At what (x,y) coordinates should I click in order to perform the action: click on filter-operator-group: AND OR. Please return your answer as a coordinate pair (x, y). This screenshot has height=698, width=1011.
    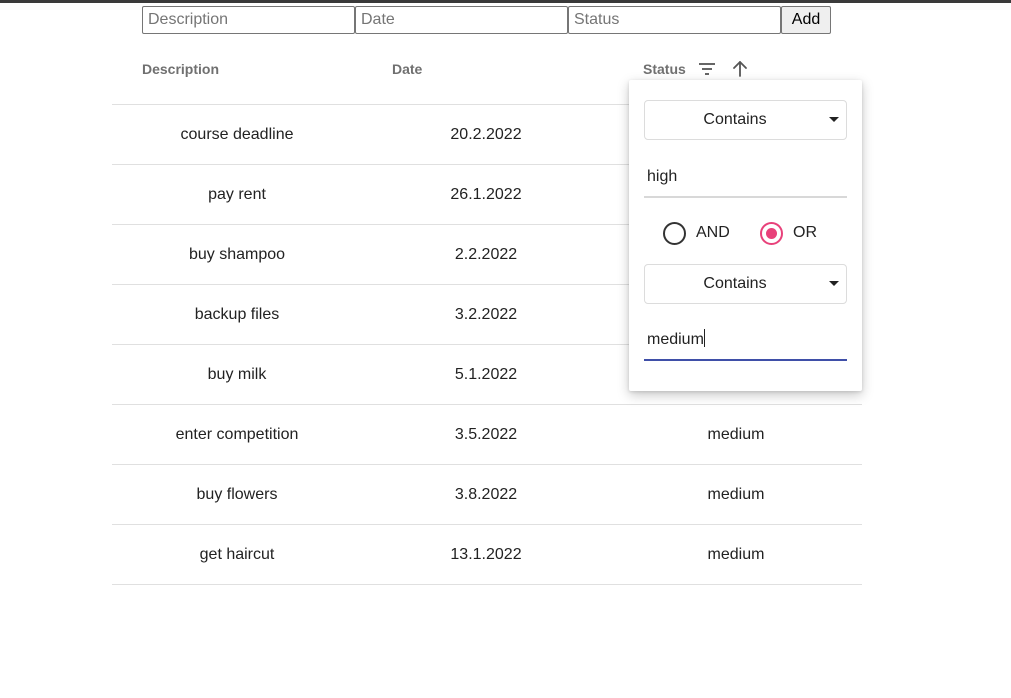
    Looking at the image, I should click on (758, 234).